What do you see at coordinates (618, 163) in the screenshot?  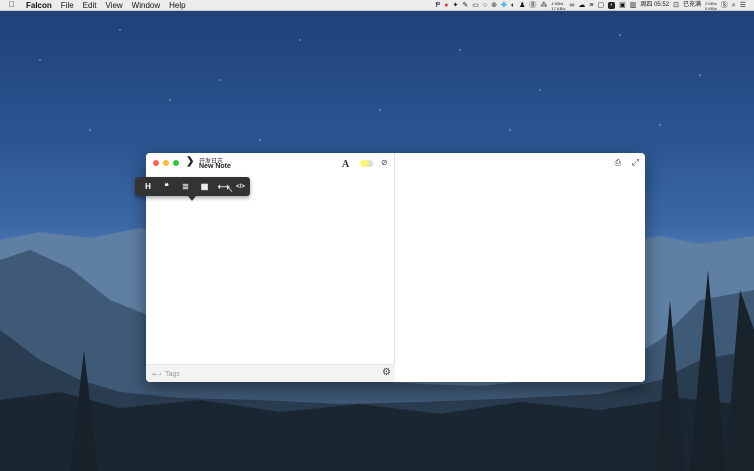 I see `print-icon: ⎙` at bounding box center [618, 163].